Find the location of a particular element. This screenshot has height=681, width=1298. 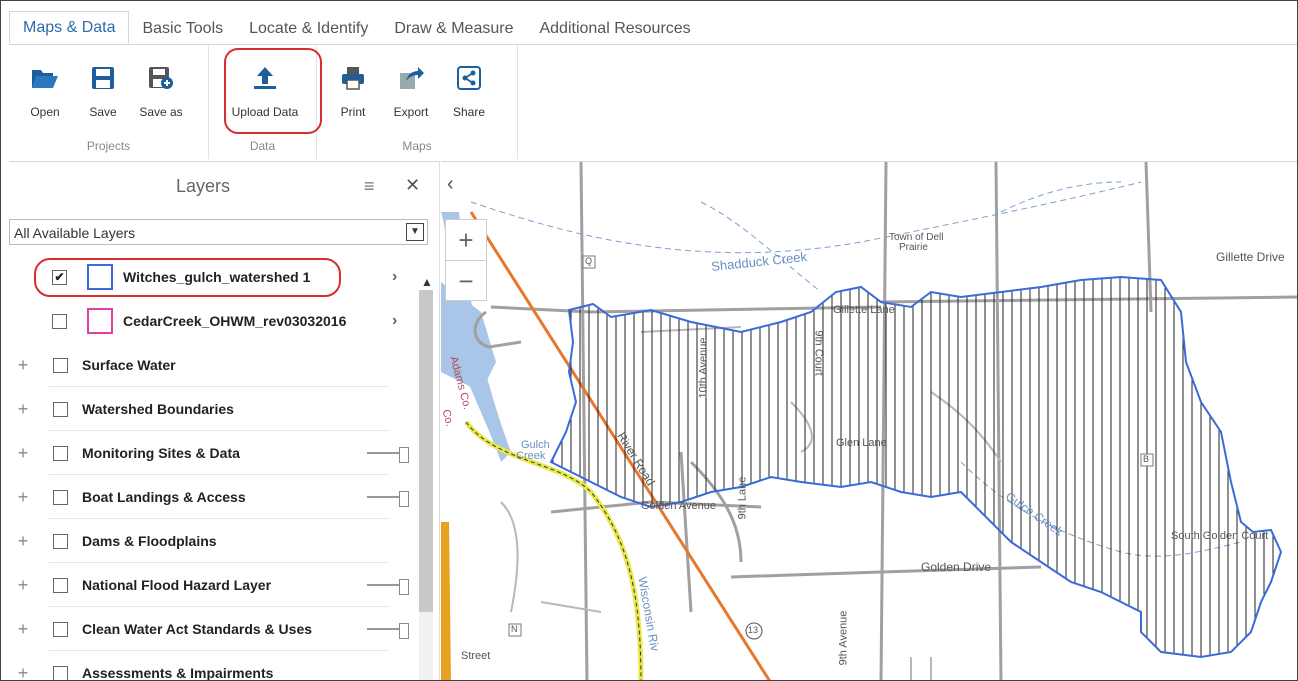

map-label-gillette-lane: Gillette Lane is located at coordinates (864, 310).